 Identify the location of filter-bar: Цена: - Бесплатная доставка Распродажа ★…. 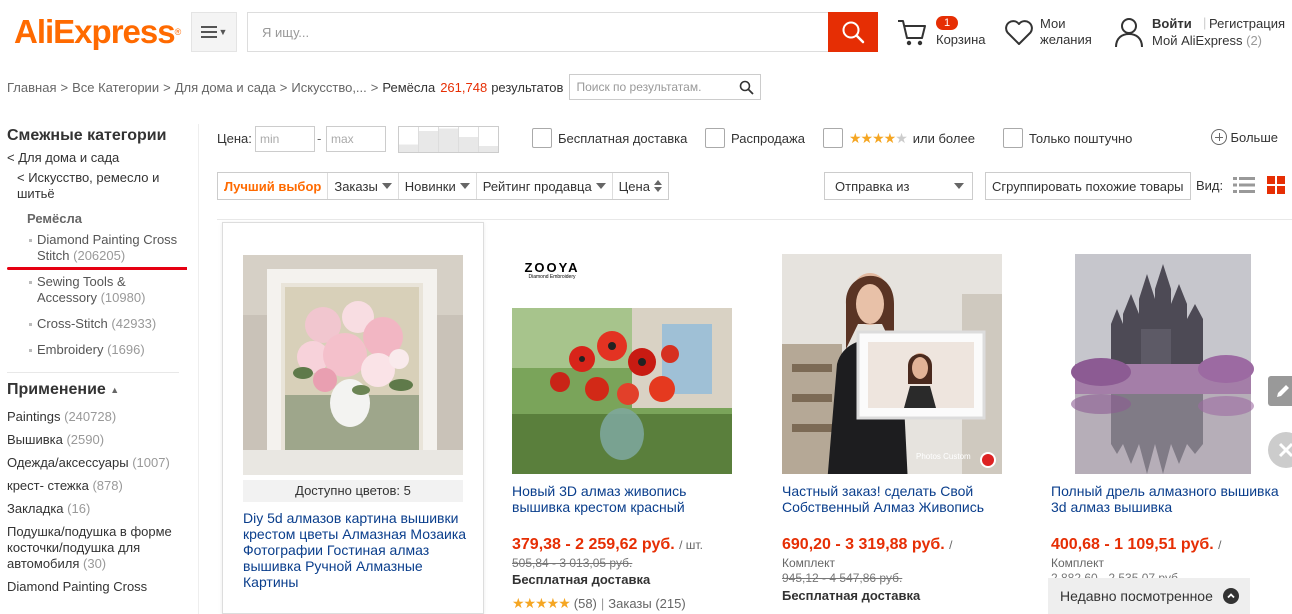
(754, 140).